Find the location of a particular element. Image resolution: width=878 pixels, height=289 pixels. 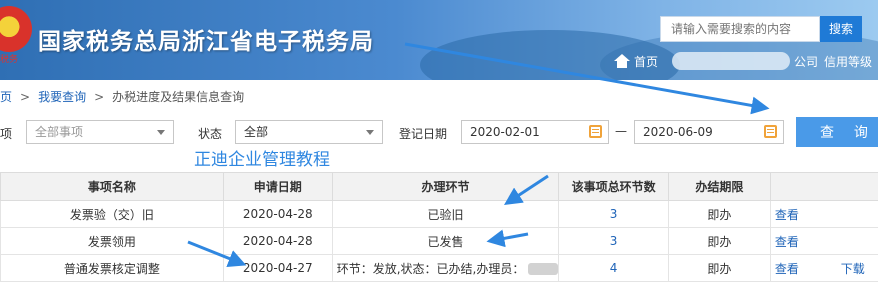

date-from-input: 2020-02-01 is located at coordinates (535, 132).